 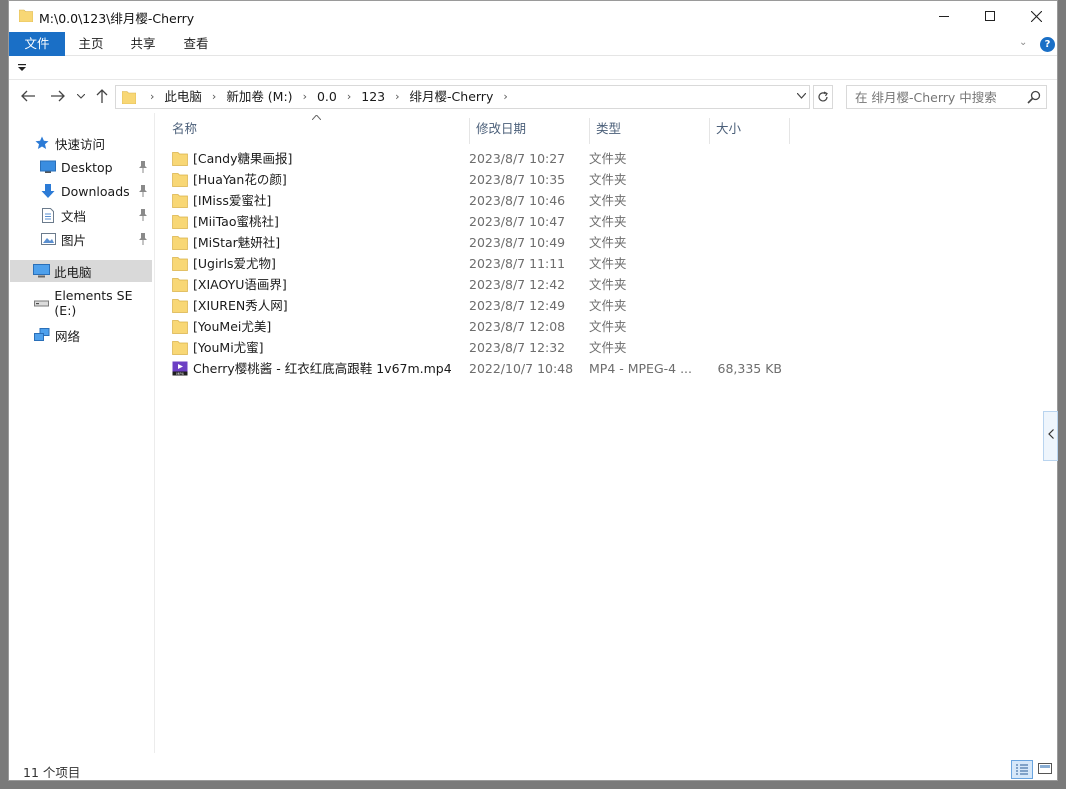 What do you see at coordinates (48, 239) in the screenshot?
I see `picture-icon` at bounding box center [48, 239].